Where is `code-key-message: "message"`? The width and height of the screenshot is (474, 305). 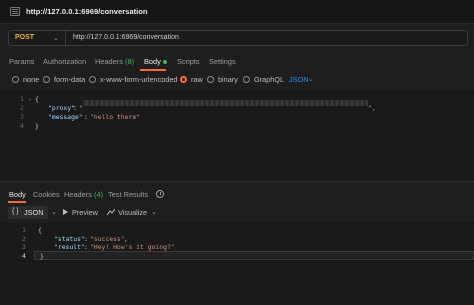
code-key-message: "message" is located at coordinates (65, 117).